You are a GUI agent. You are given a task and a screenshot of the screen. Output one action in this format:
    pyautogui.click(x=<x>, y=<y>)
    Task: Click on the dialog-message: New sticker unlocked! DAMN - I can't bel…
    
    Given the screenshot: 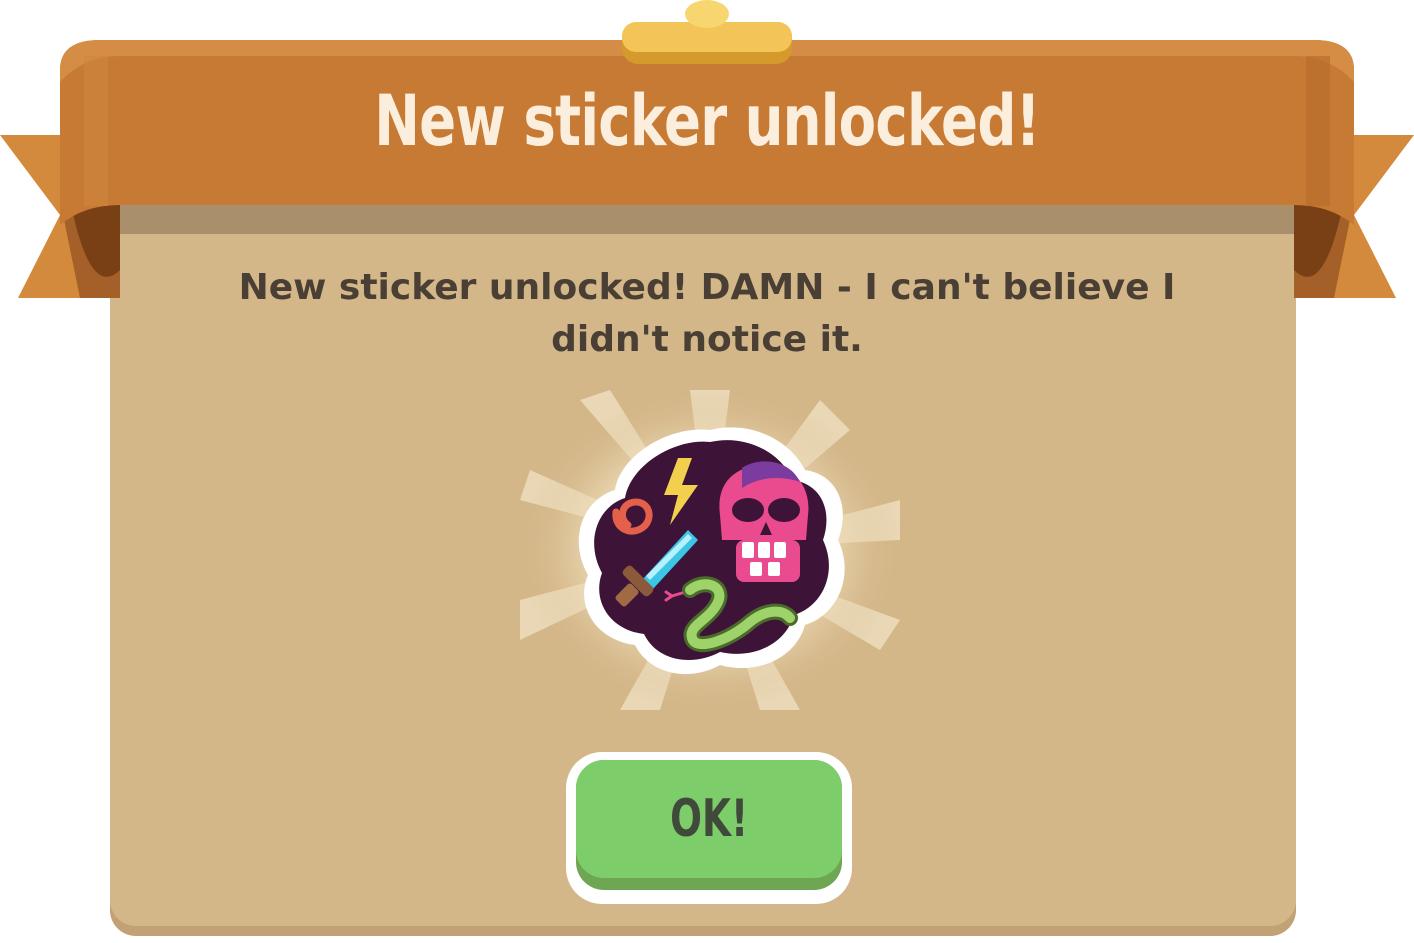 What is the action you would take?
    pyautogui.click(x=707, y=314)
    